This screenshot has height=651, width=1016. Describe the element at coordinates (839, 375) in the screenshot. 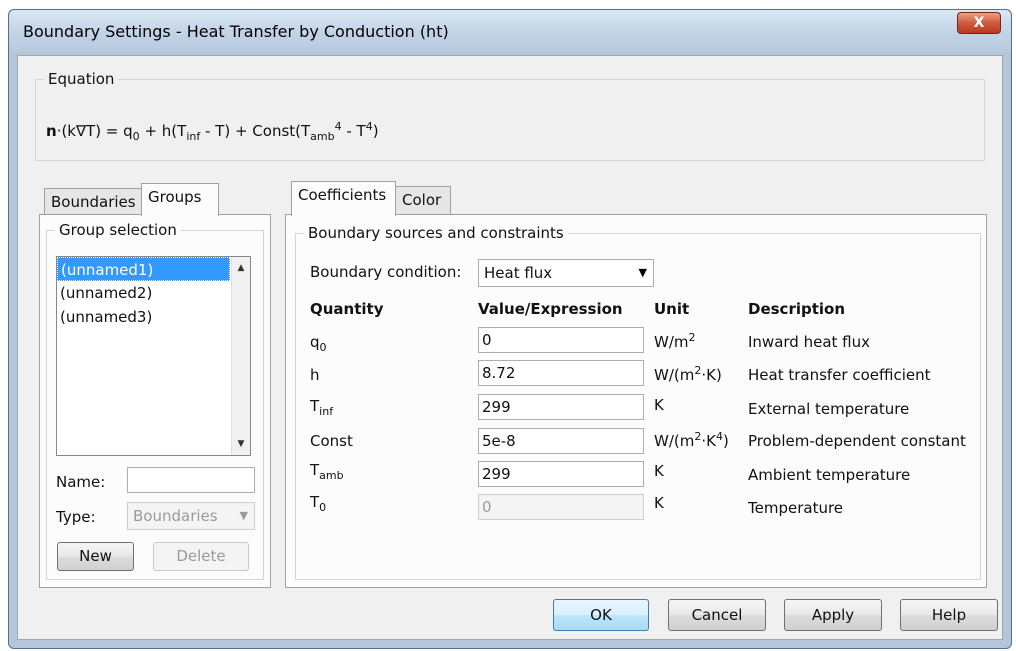

I see `description-cell: Heat transfer coefficient` at that location.